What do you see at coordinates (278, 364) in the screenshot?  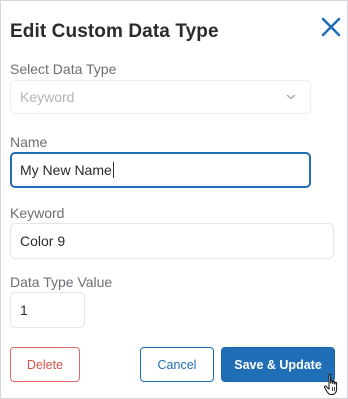 I see `save-update-button: Save & Update` at bounding box center [278, 364].